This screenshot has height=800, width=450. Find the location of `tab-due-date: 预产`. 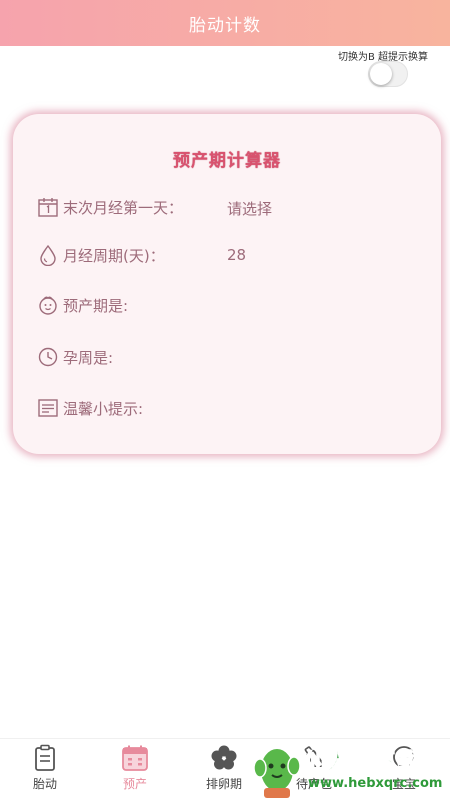

tab-due-date: 预产 is located at coordinates (135, 771).